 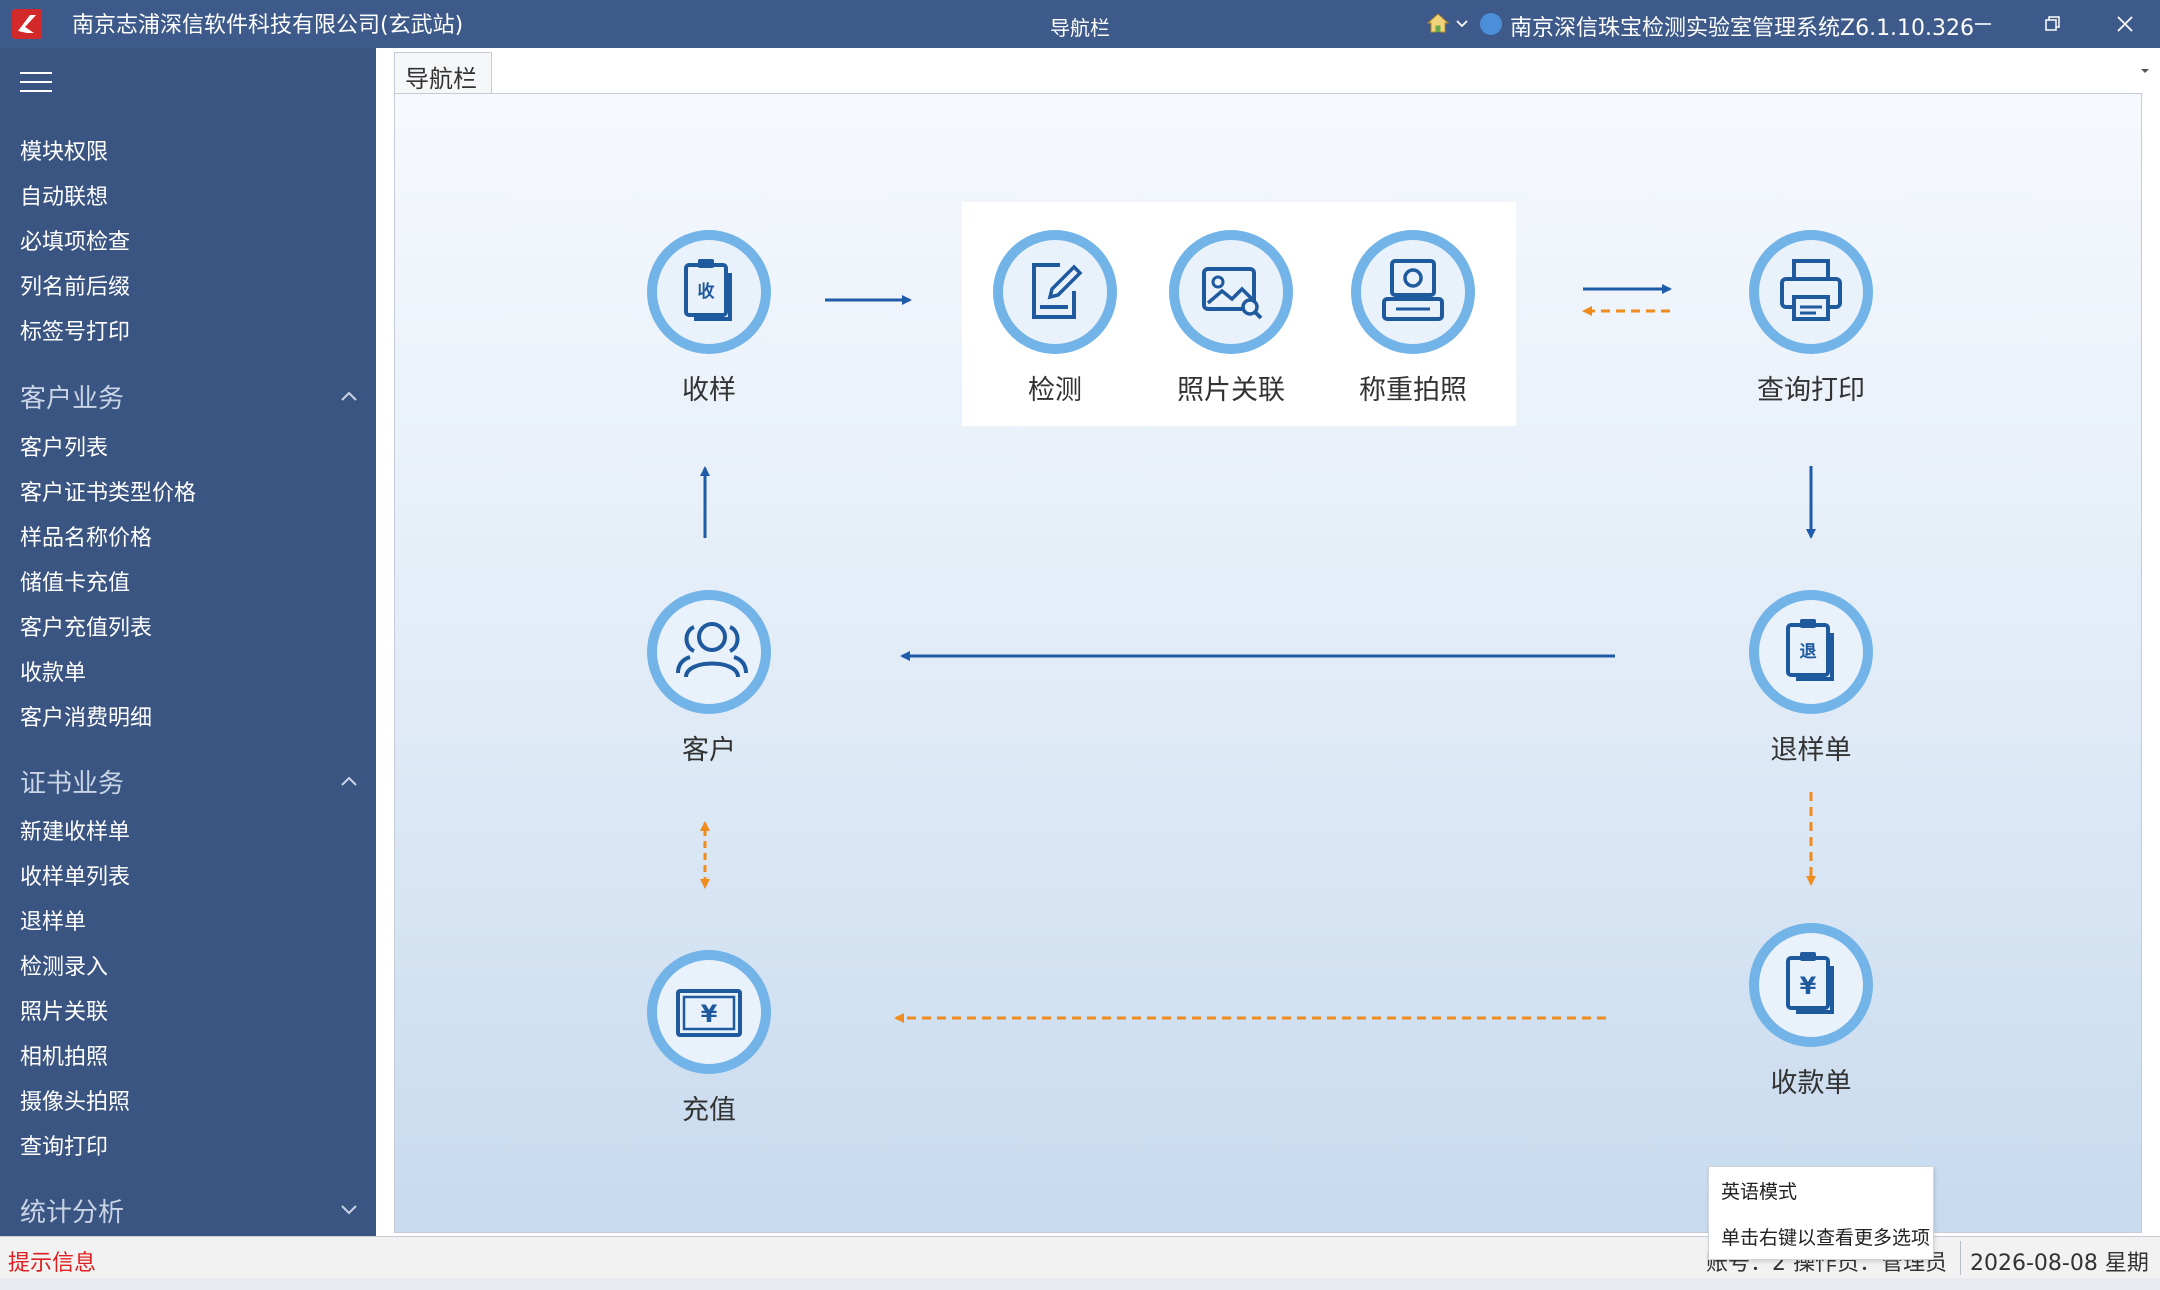 What do you see at coordinates (27, 24) in the screenshot?
I see `app-logo-icon` at bounding box center [27, 24].